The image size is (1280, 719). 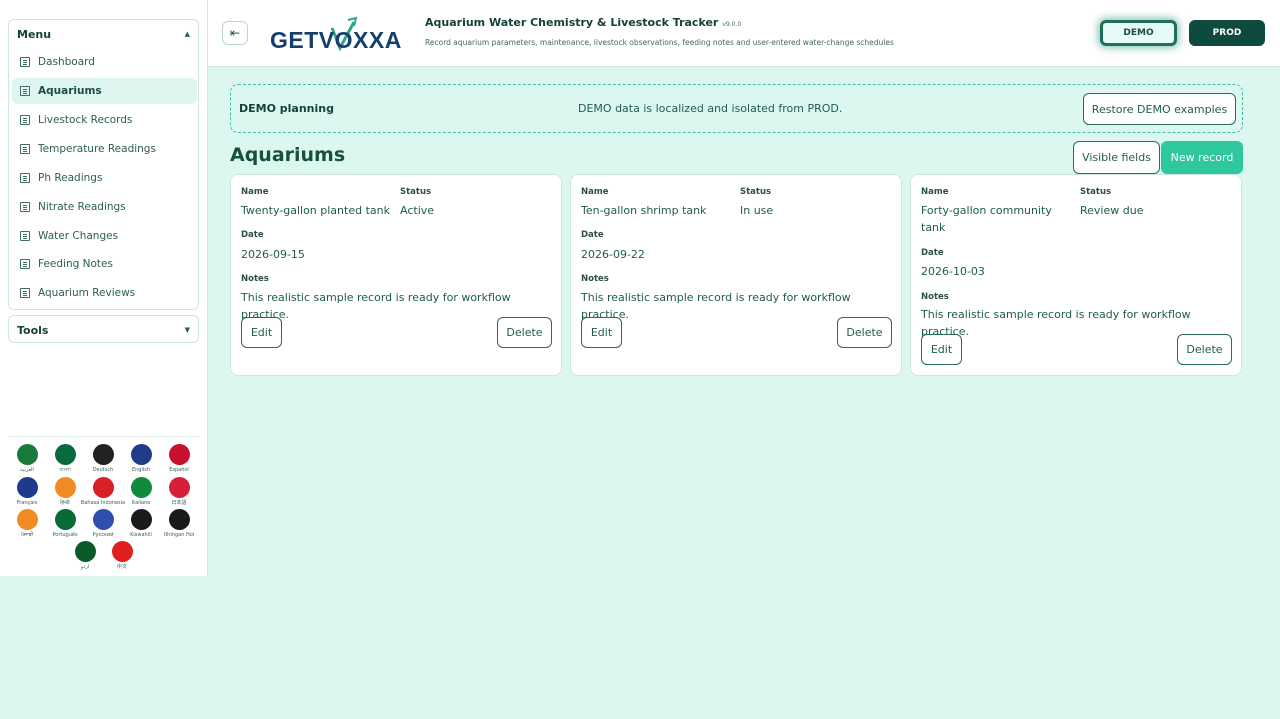 I want to click on tools-panel: Tools ▼, so click(x=103, y=329).